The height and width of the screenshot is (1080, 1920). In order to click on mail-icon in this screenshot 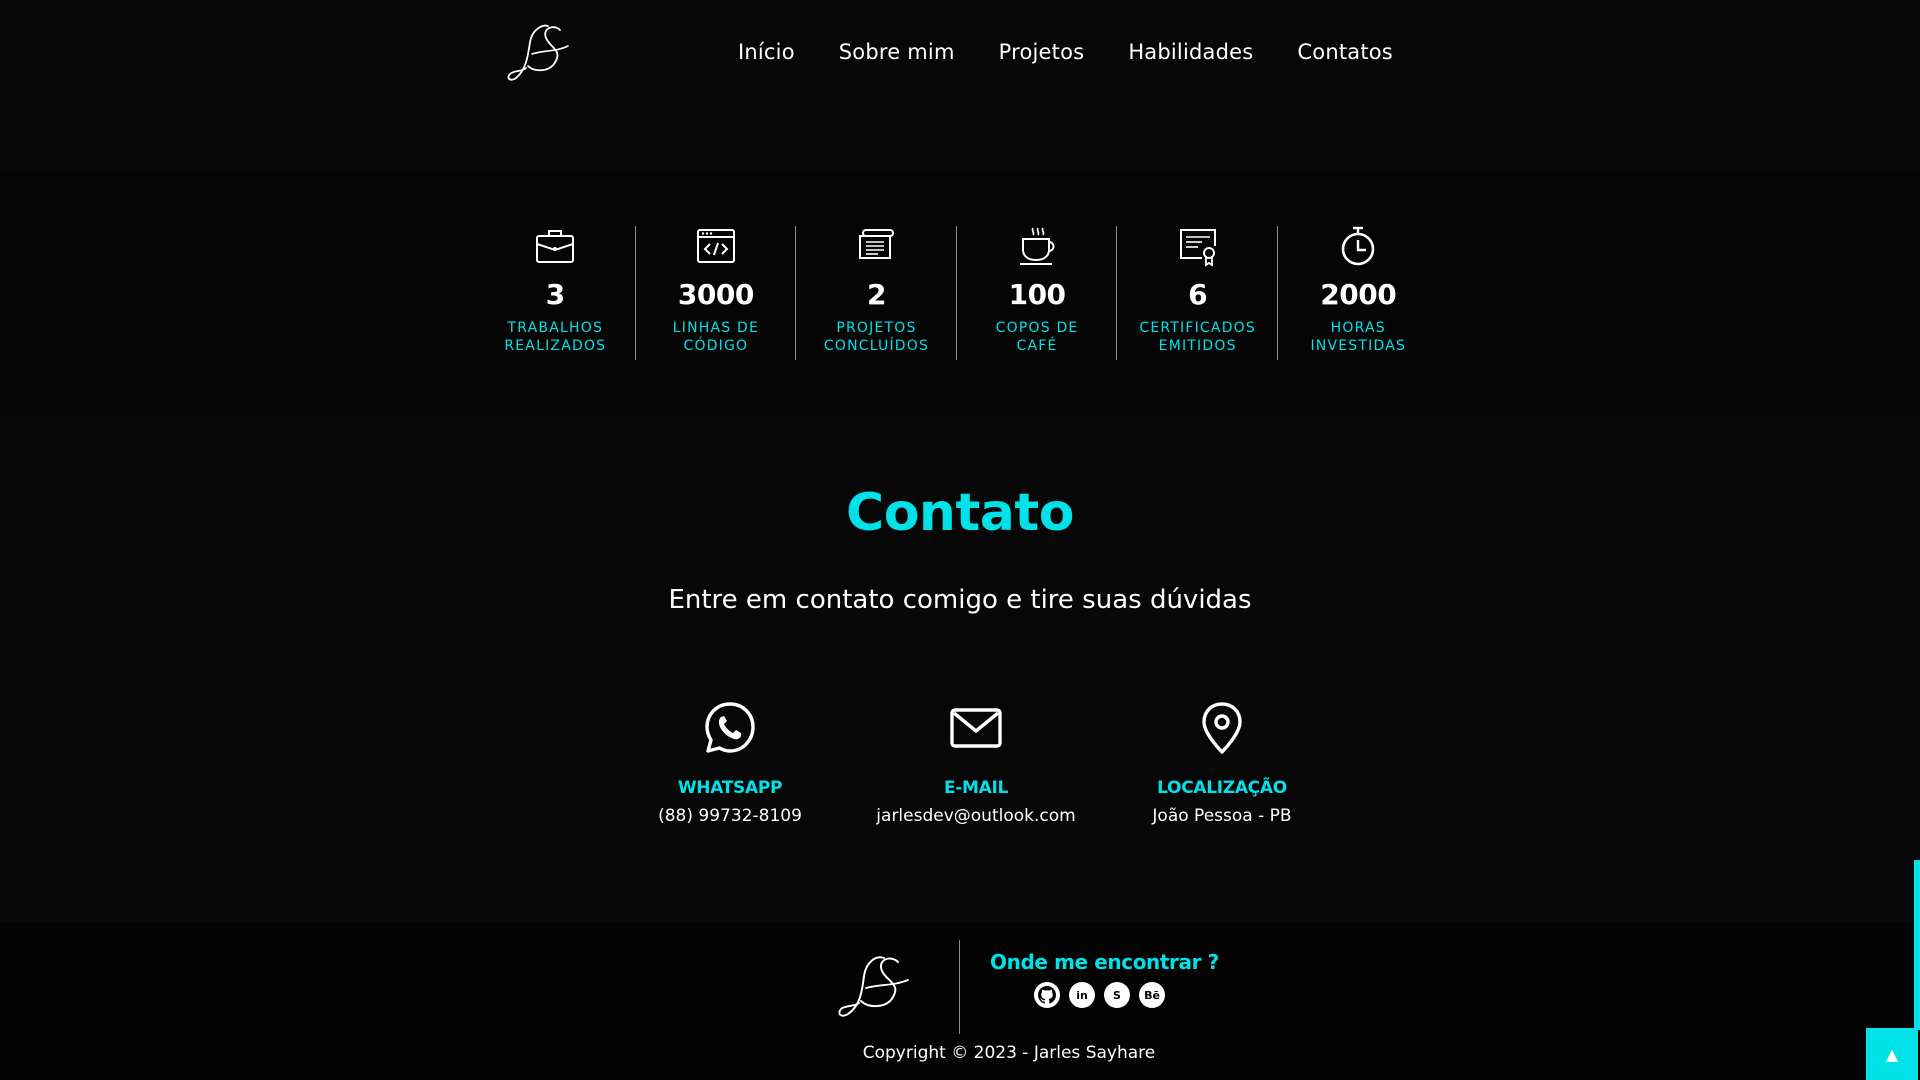, I will do `click(976, 728)`.